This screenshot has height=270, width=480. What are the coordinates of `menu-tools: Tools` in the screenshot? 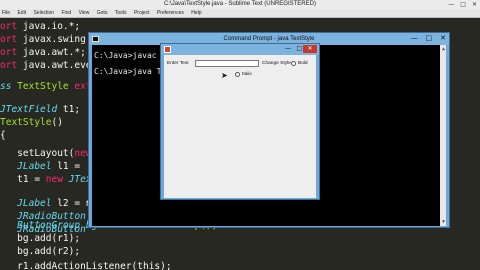 It's located at (121, 13).